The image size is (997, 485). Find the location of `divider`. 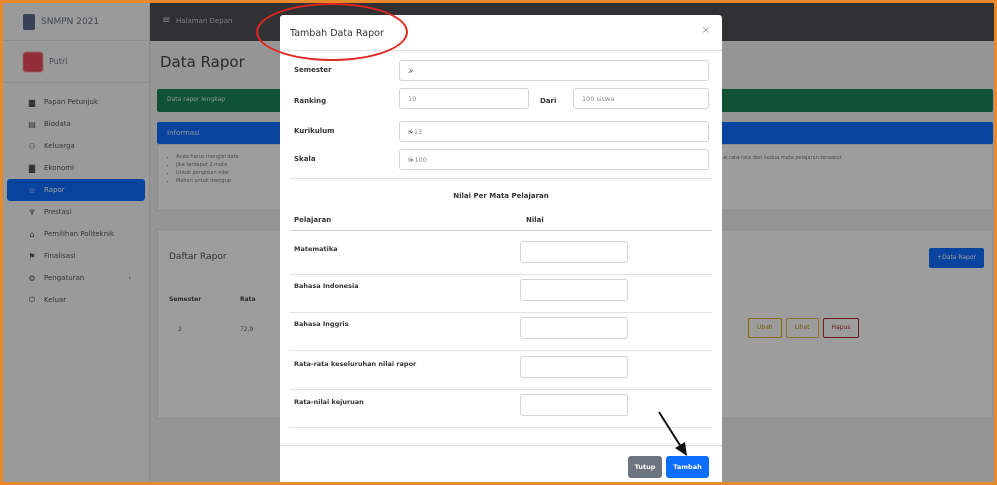

divider is located at coordinates (501, 178).